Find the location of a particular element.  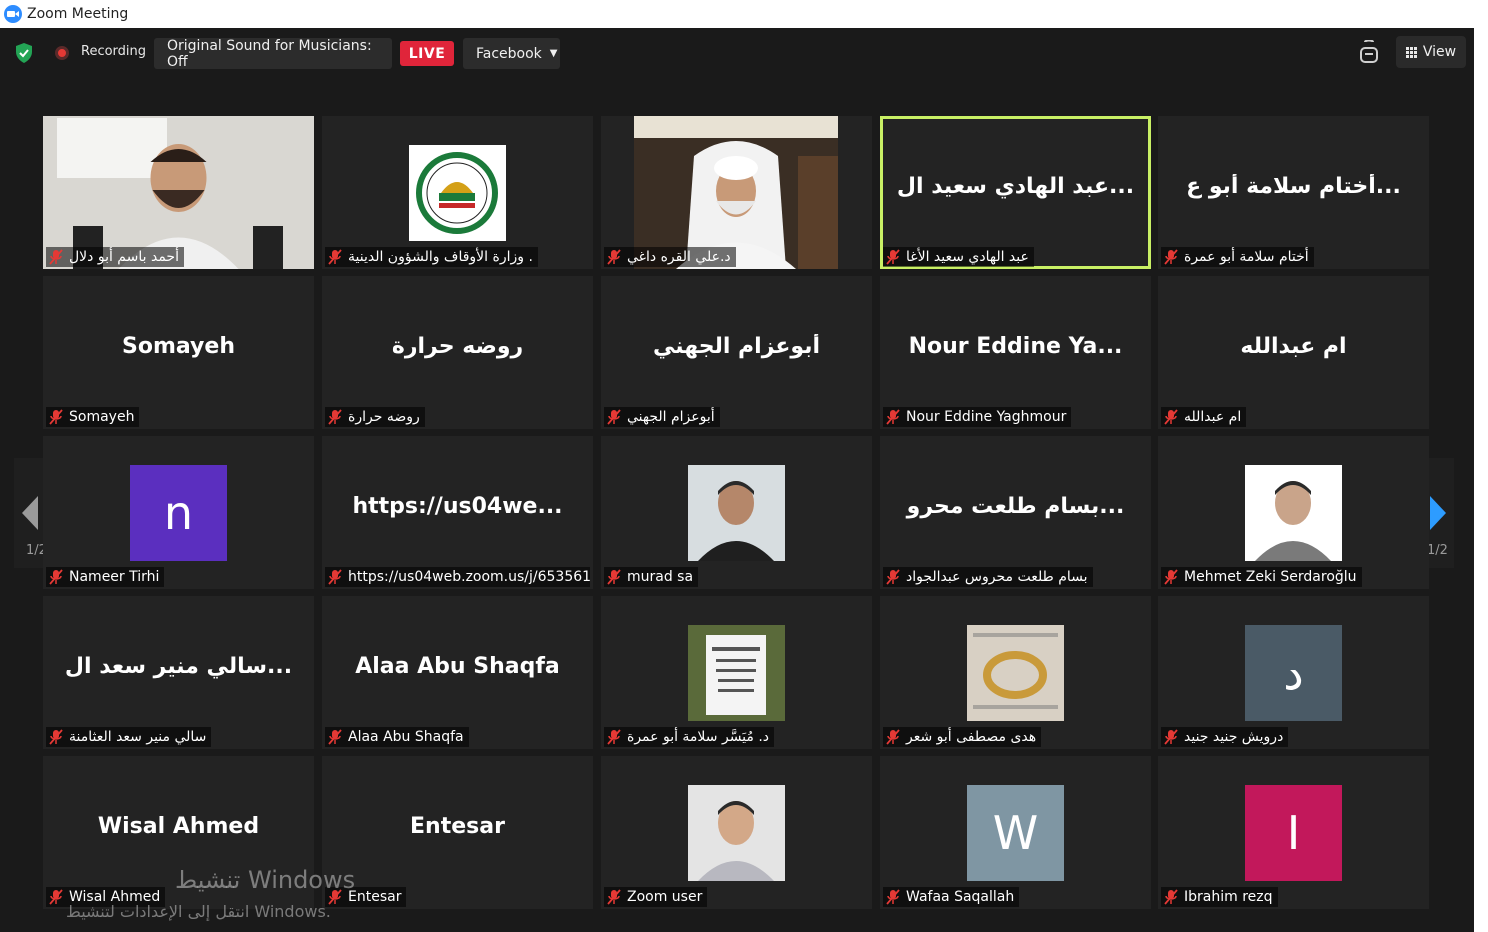

participant-tile: Entesar Entesar is located at coordinates (457, 832).